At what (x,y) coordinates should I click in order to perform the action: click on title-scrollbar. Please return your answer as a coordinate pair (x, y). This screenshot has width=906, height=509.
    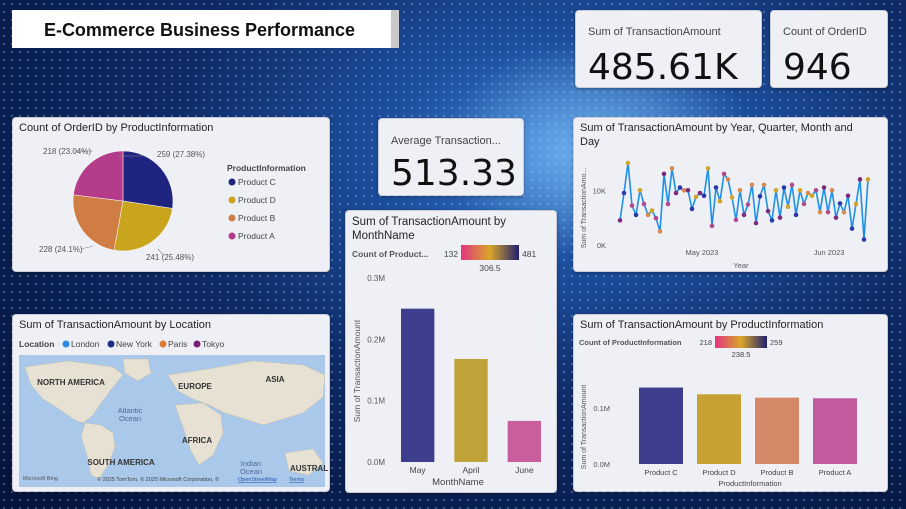
    Looking at the image, I should click on (395, 29).